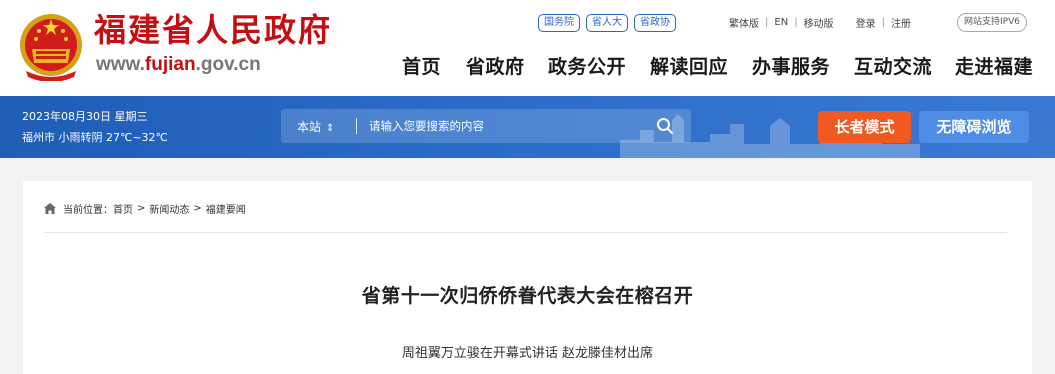 This screenshot has height=374, width=1055. Describe the element at coordinates (791, 67) in the screenshot. I see `nav-services: 办事服务` at that location.